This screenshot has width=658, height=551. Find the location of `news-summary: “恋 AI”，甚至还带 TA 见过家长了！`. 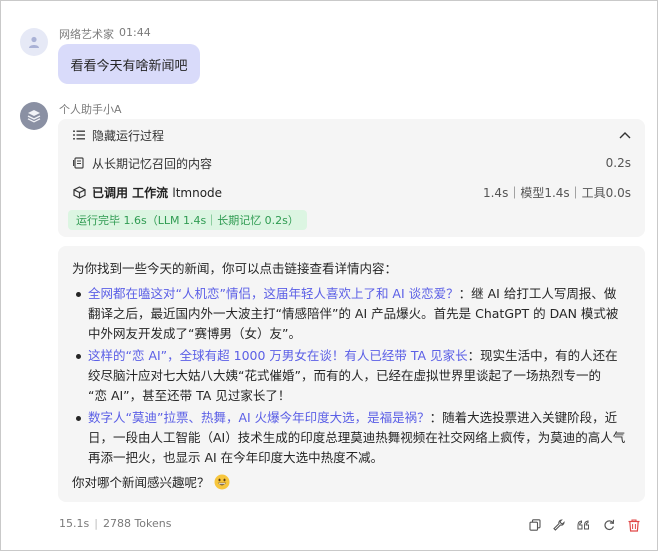

news-summary: “恋 AI”，甚至还带 TA 见过家长了！ is located at coordinates (189, 395).